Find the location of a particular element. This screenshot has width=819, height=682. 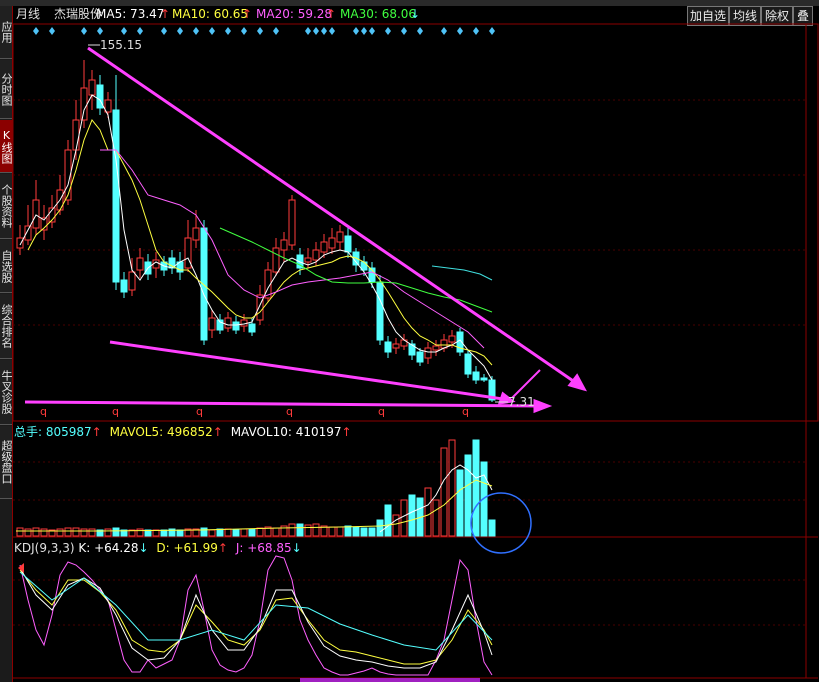

total-arrow-icon: ↑ is located at coordinates (96, 432).